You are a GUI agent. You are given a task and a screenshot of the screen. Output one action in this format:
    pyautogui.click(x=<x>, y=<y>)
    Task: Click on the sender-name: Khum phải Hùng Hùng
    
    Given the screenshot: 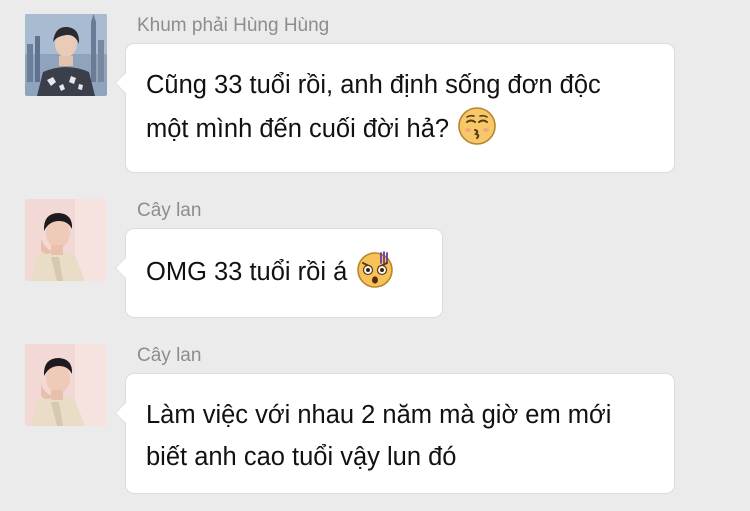 What is the action you would take?
    pyautogui.click(x=233, y=25)
    